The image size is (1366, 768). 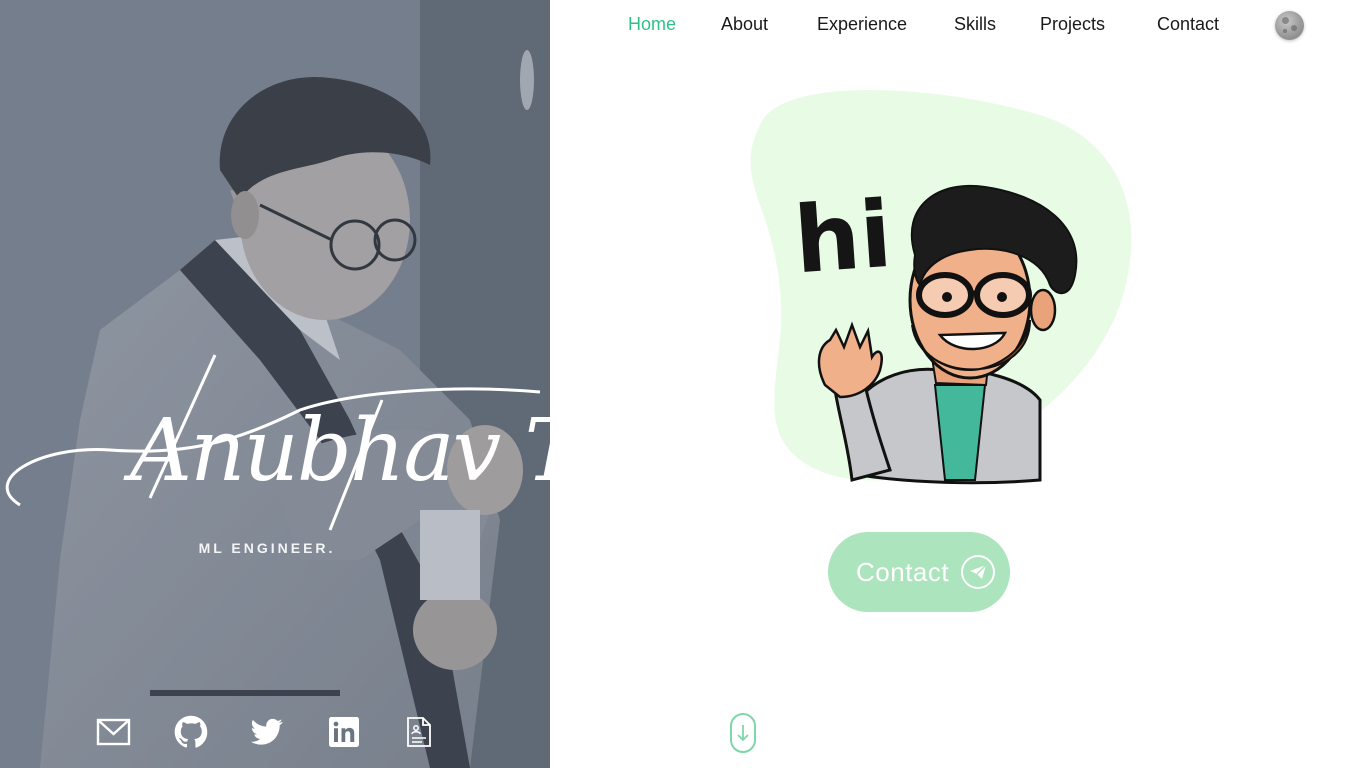 I want to click on scroll-down-button, so click(x=743, y=733).